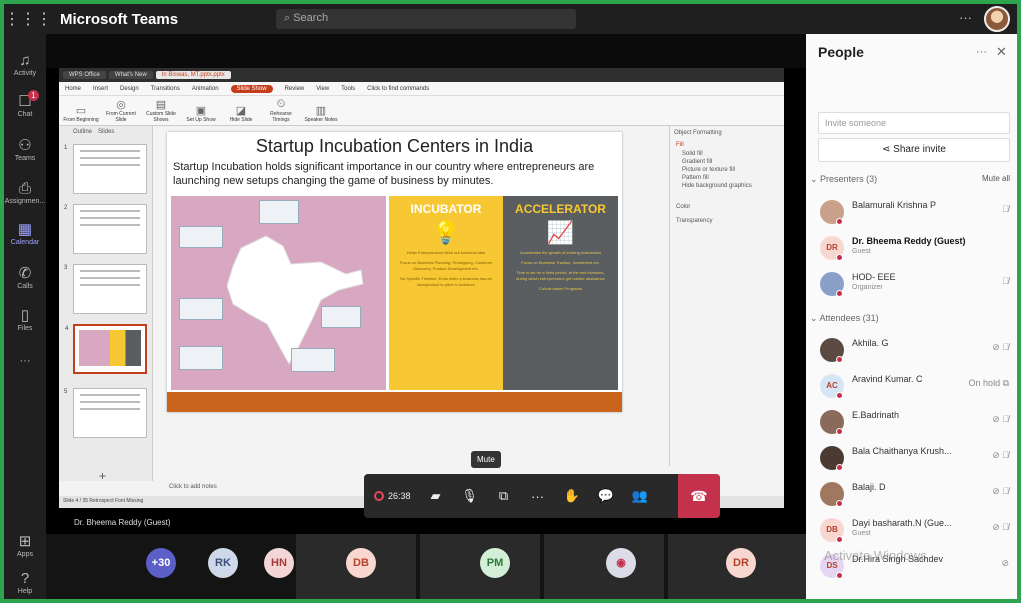  What do you see at coordinates (193, 75) in the screenshot?
I see `ppt-tab-active: In Biswas, MT.pptx.pptx` at bounding box center [193, 75].